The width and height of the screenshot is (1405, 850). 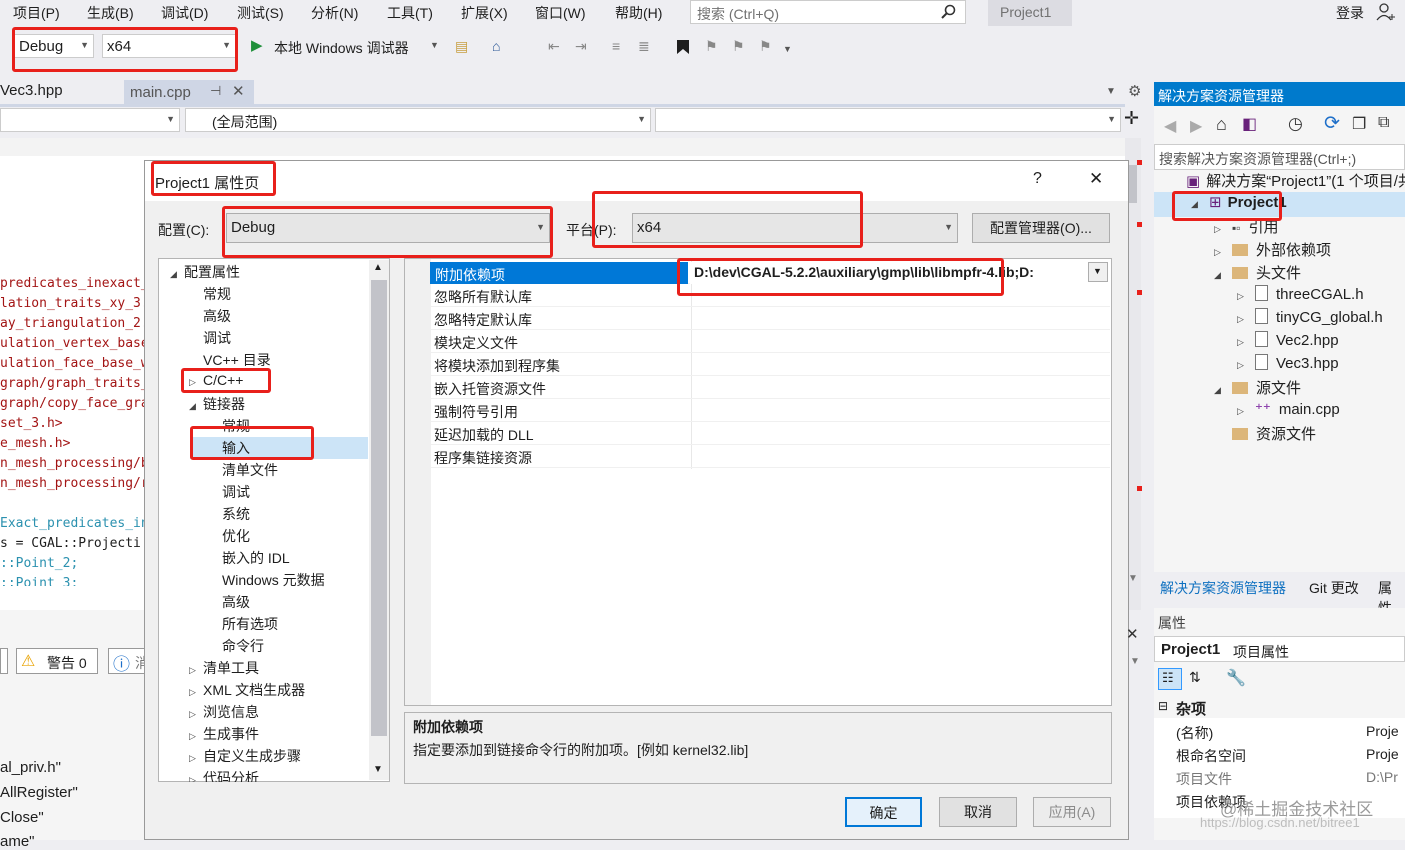 What do you see at coordinates (1037, 179) in the screenshot?
I see `help-button: ?` at bounding box center [1037, 179].